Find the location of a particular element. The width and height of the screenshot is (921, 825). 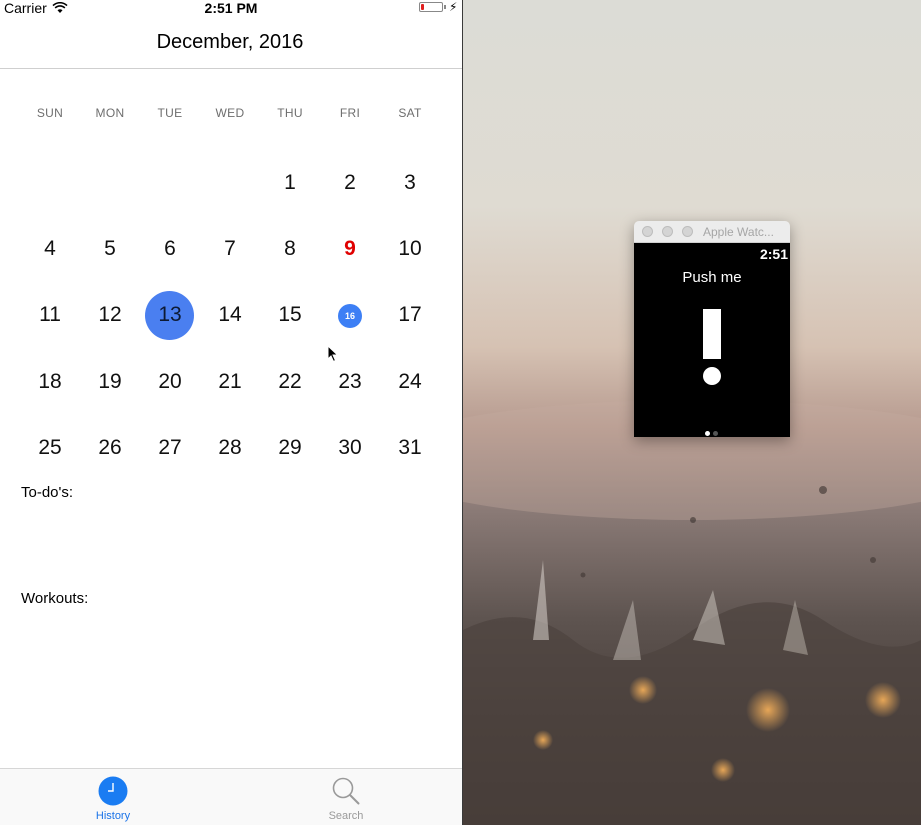

calendar-day: 5 is located at coordinates (110, 249).